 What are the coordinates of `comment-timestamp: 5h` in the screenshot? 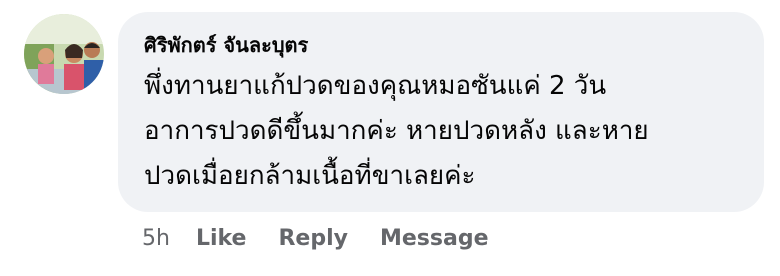 It's located at (156, 238).